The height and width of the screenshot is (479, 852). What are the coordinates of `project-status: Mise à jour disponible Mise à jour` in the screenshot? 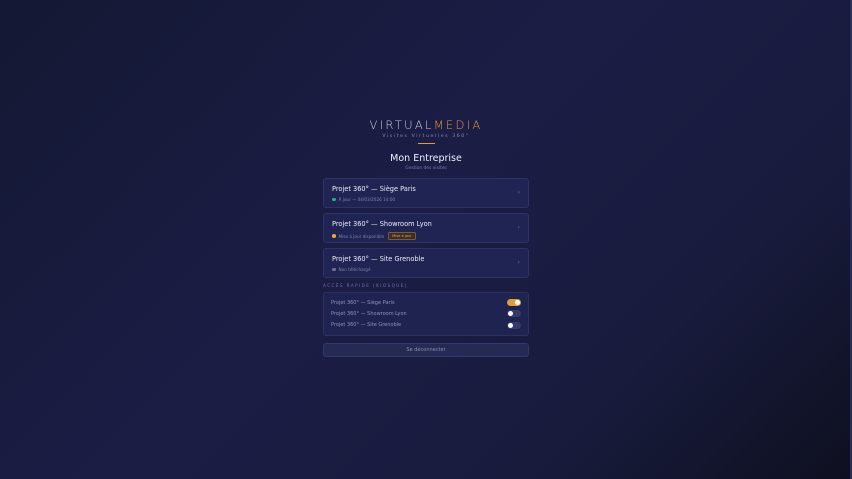 It's located at (426, 236).